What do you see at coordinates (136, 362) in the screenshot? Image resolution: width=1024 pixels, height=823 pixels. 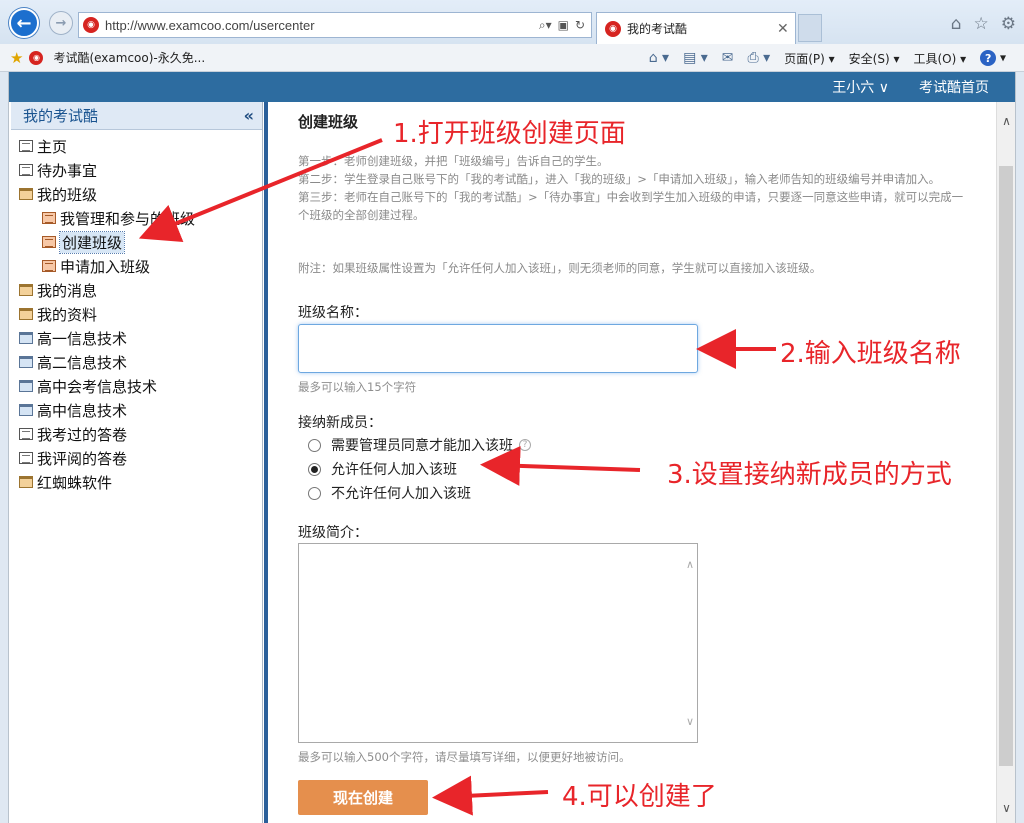 I see `sidebar-item-class-g2: 高二信息技术` at bounding box center [136, 362].